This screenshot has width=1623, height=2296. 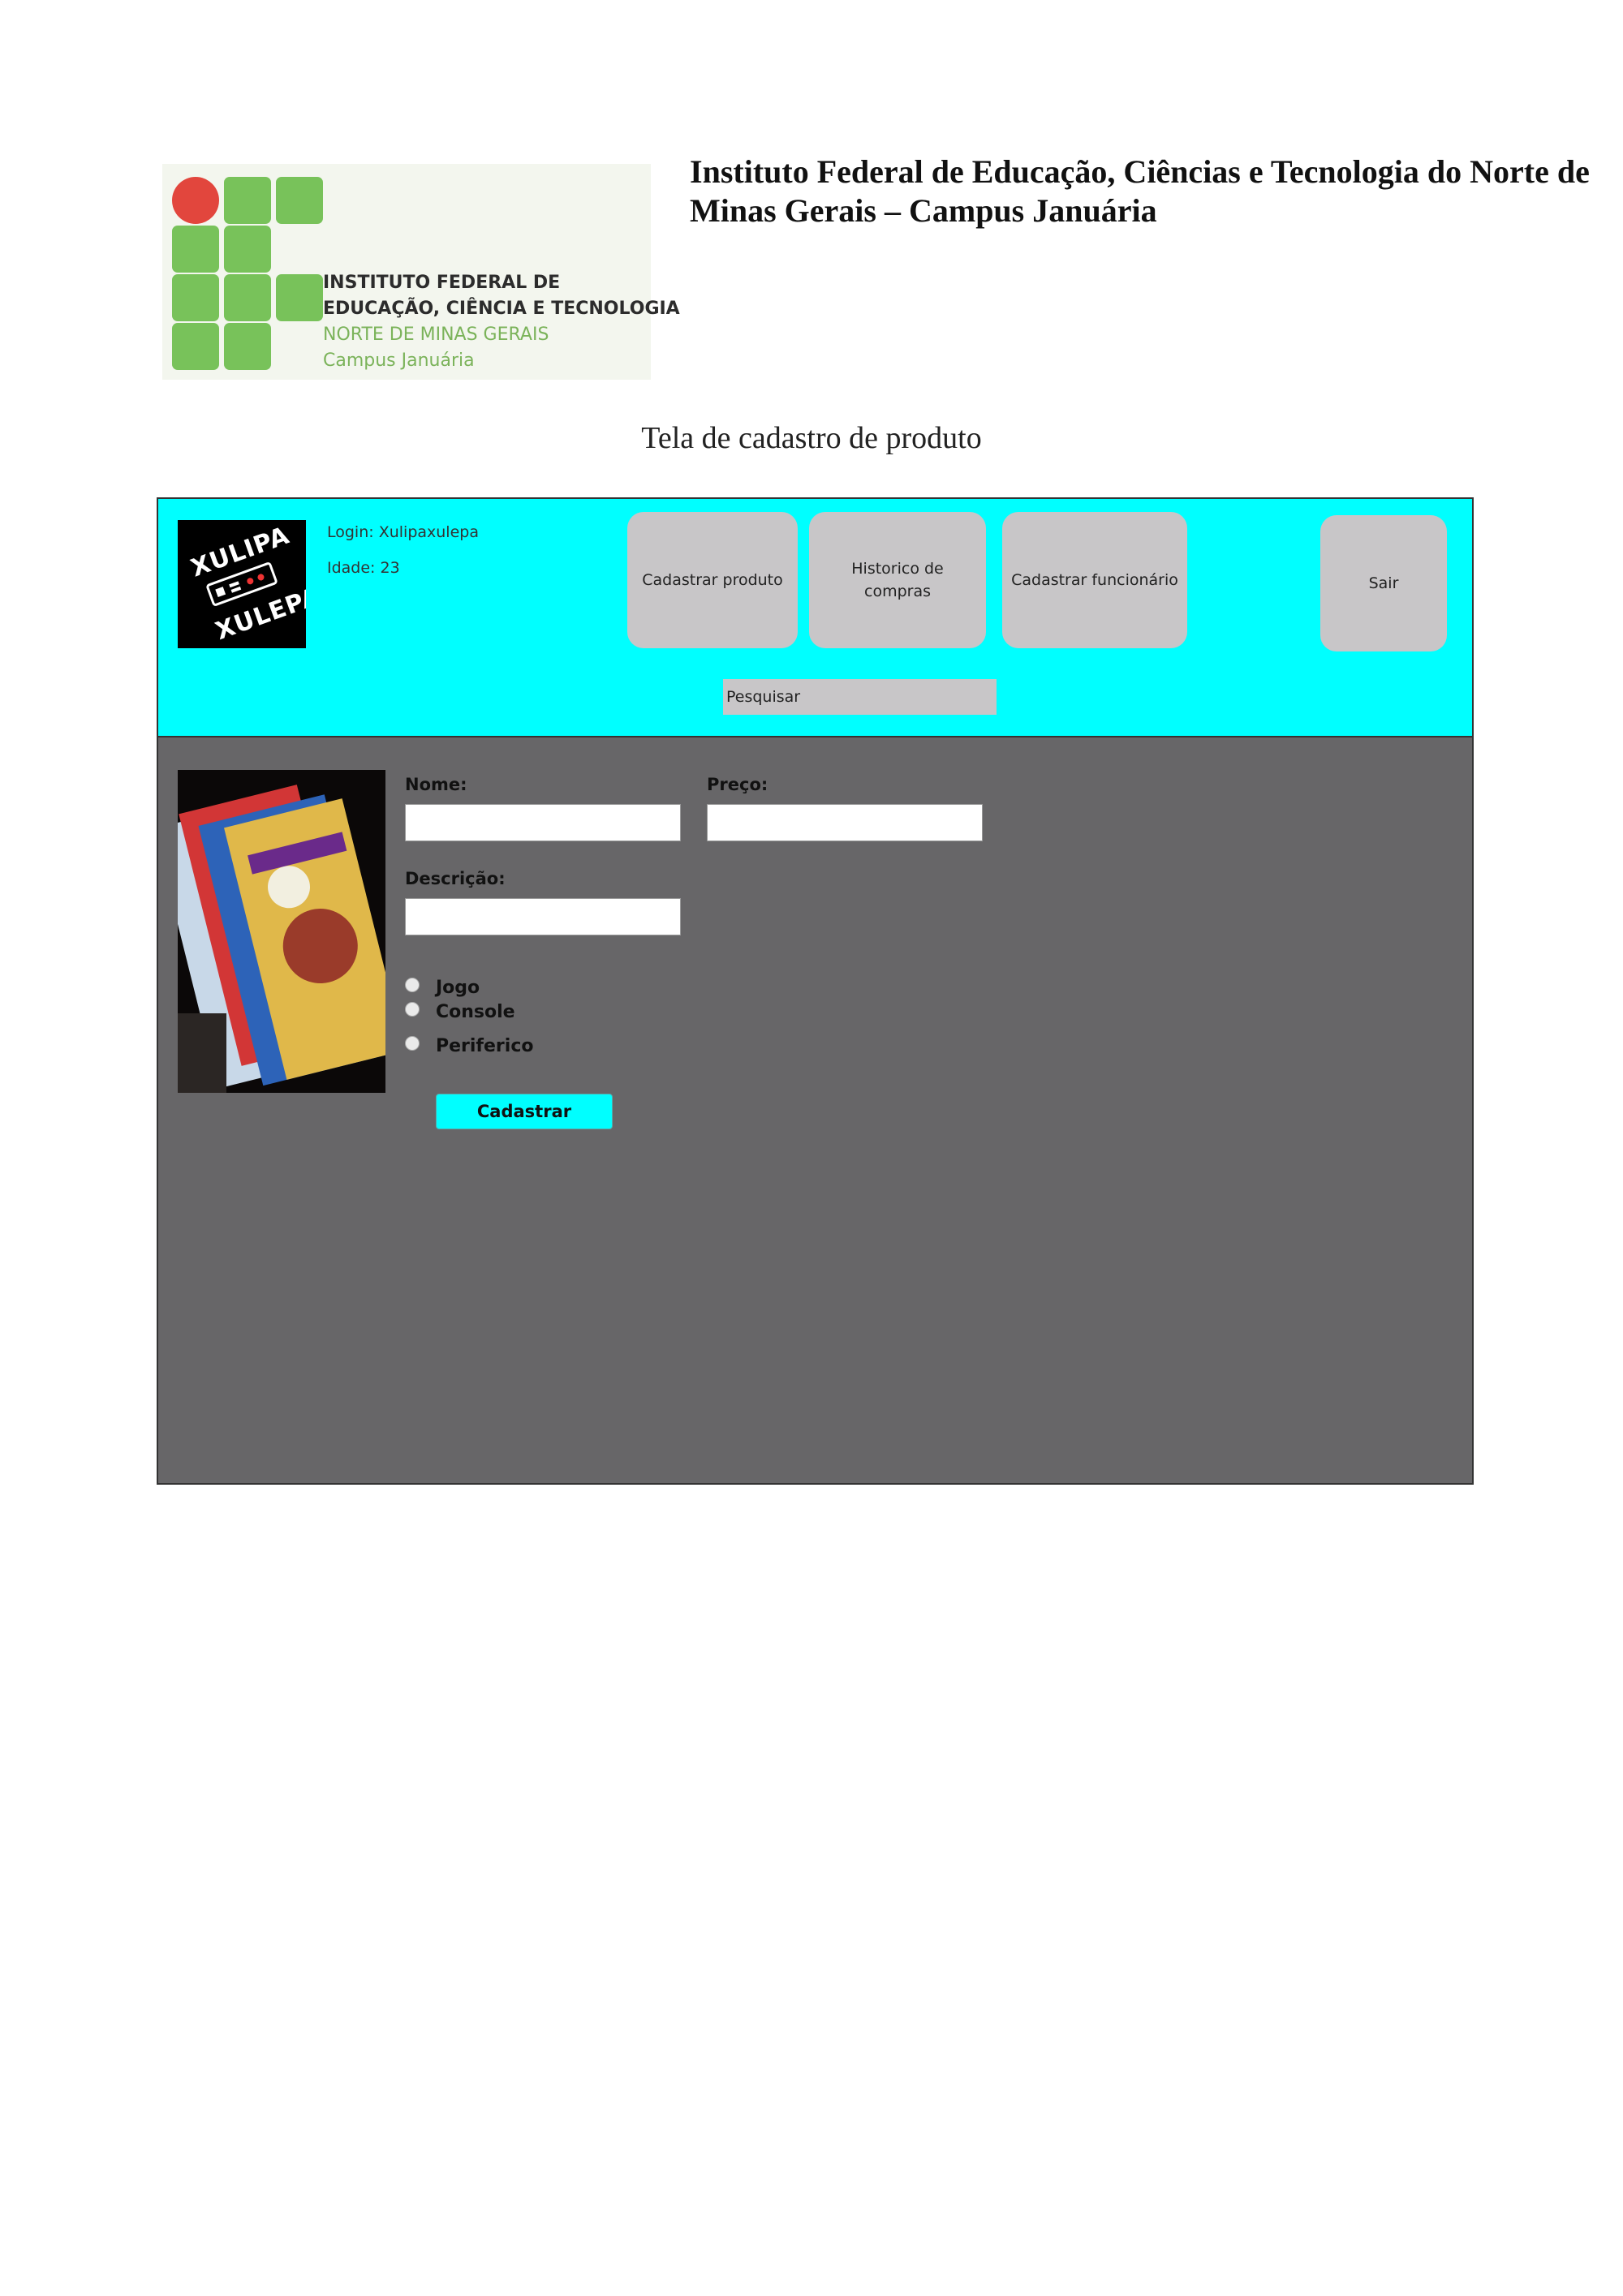 What do you see at coordinates (436, 335) in the screenshot?
I see `logo-text-line3: NORTE DE MINAS GERAIS` at bounding box center [436, 335].